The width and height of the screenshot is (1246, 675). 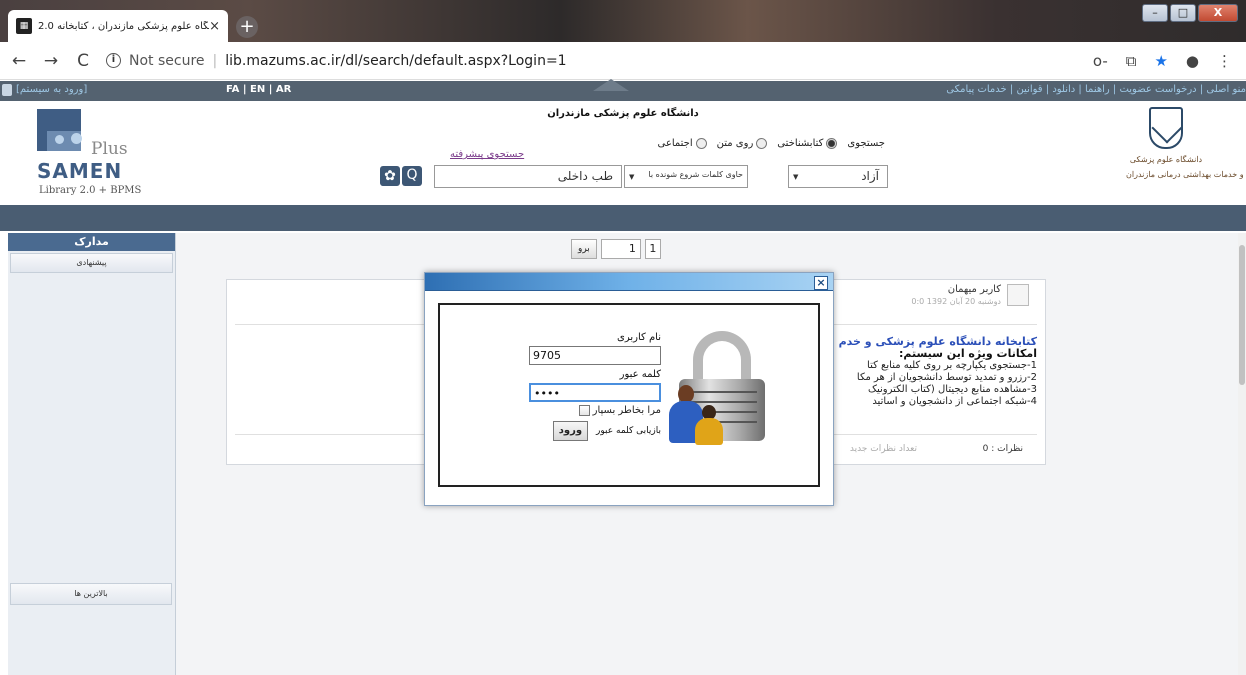 I want to click on site-favicon-icon: ▦, so click(x=24, y=26).